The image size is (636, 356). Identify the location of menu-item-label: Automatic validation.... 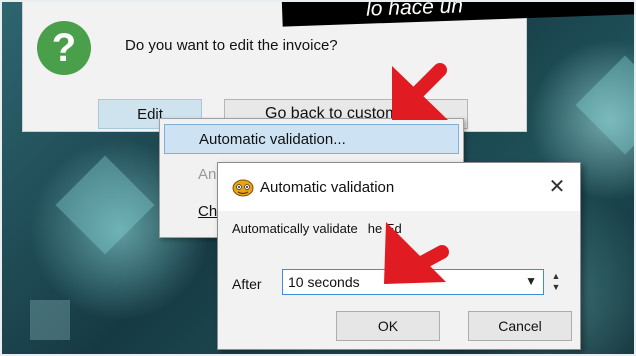
(272, 139).